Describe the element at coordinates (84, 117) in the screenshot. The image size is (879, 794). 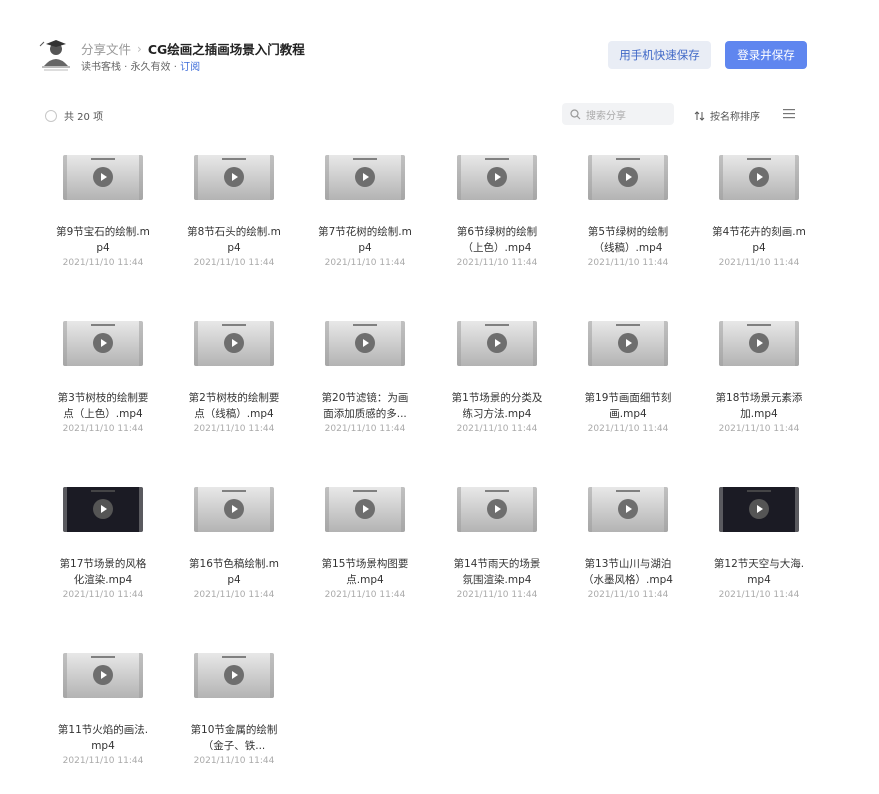
I see `item-count: 共 20 项` at that location.